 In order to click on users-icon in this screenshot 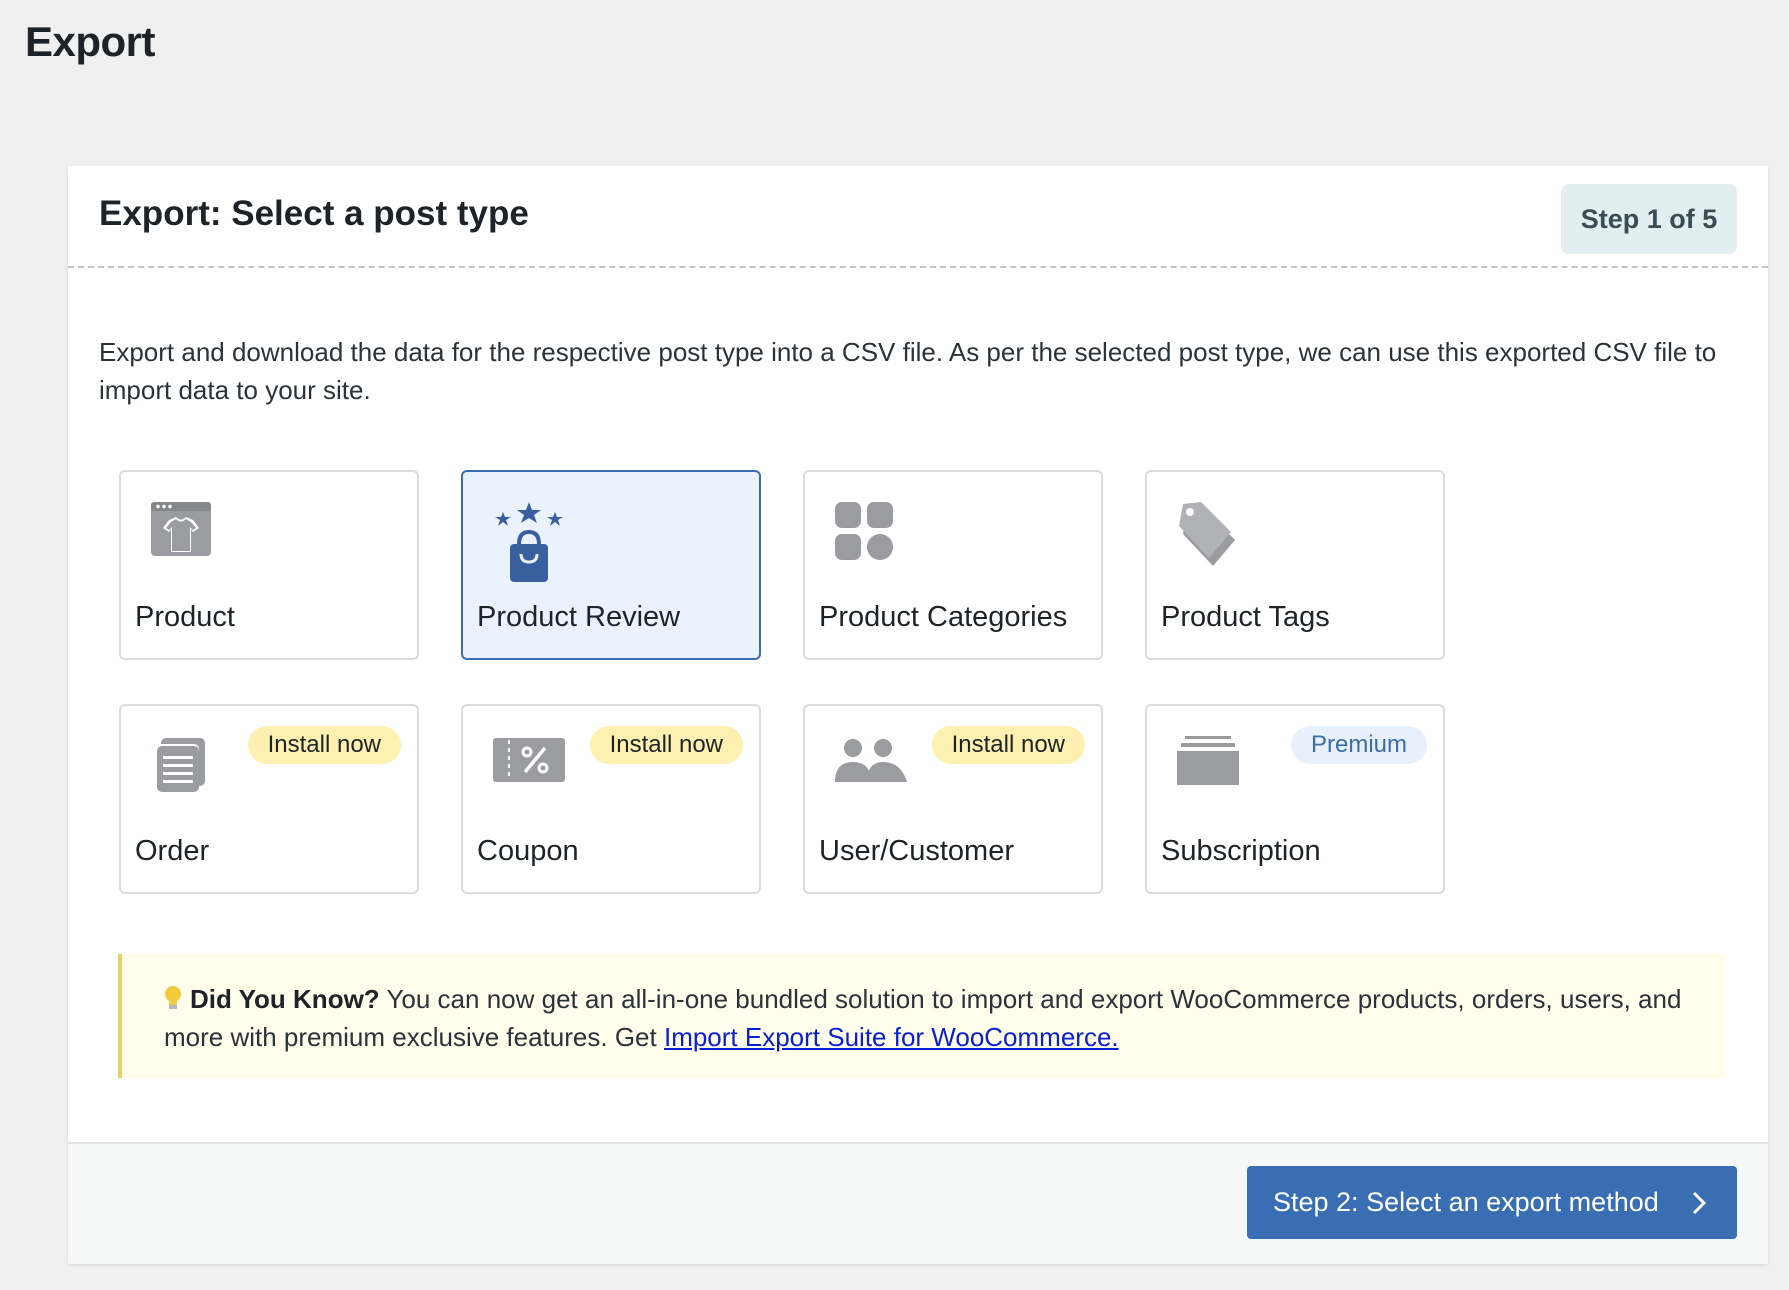, I will do `click(871, 760)`.